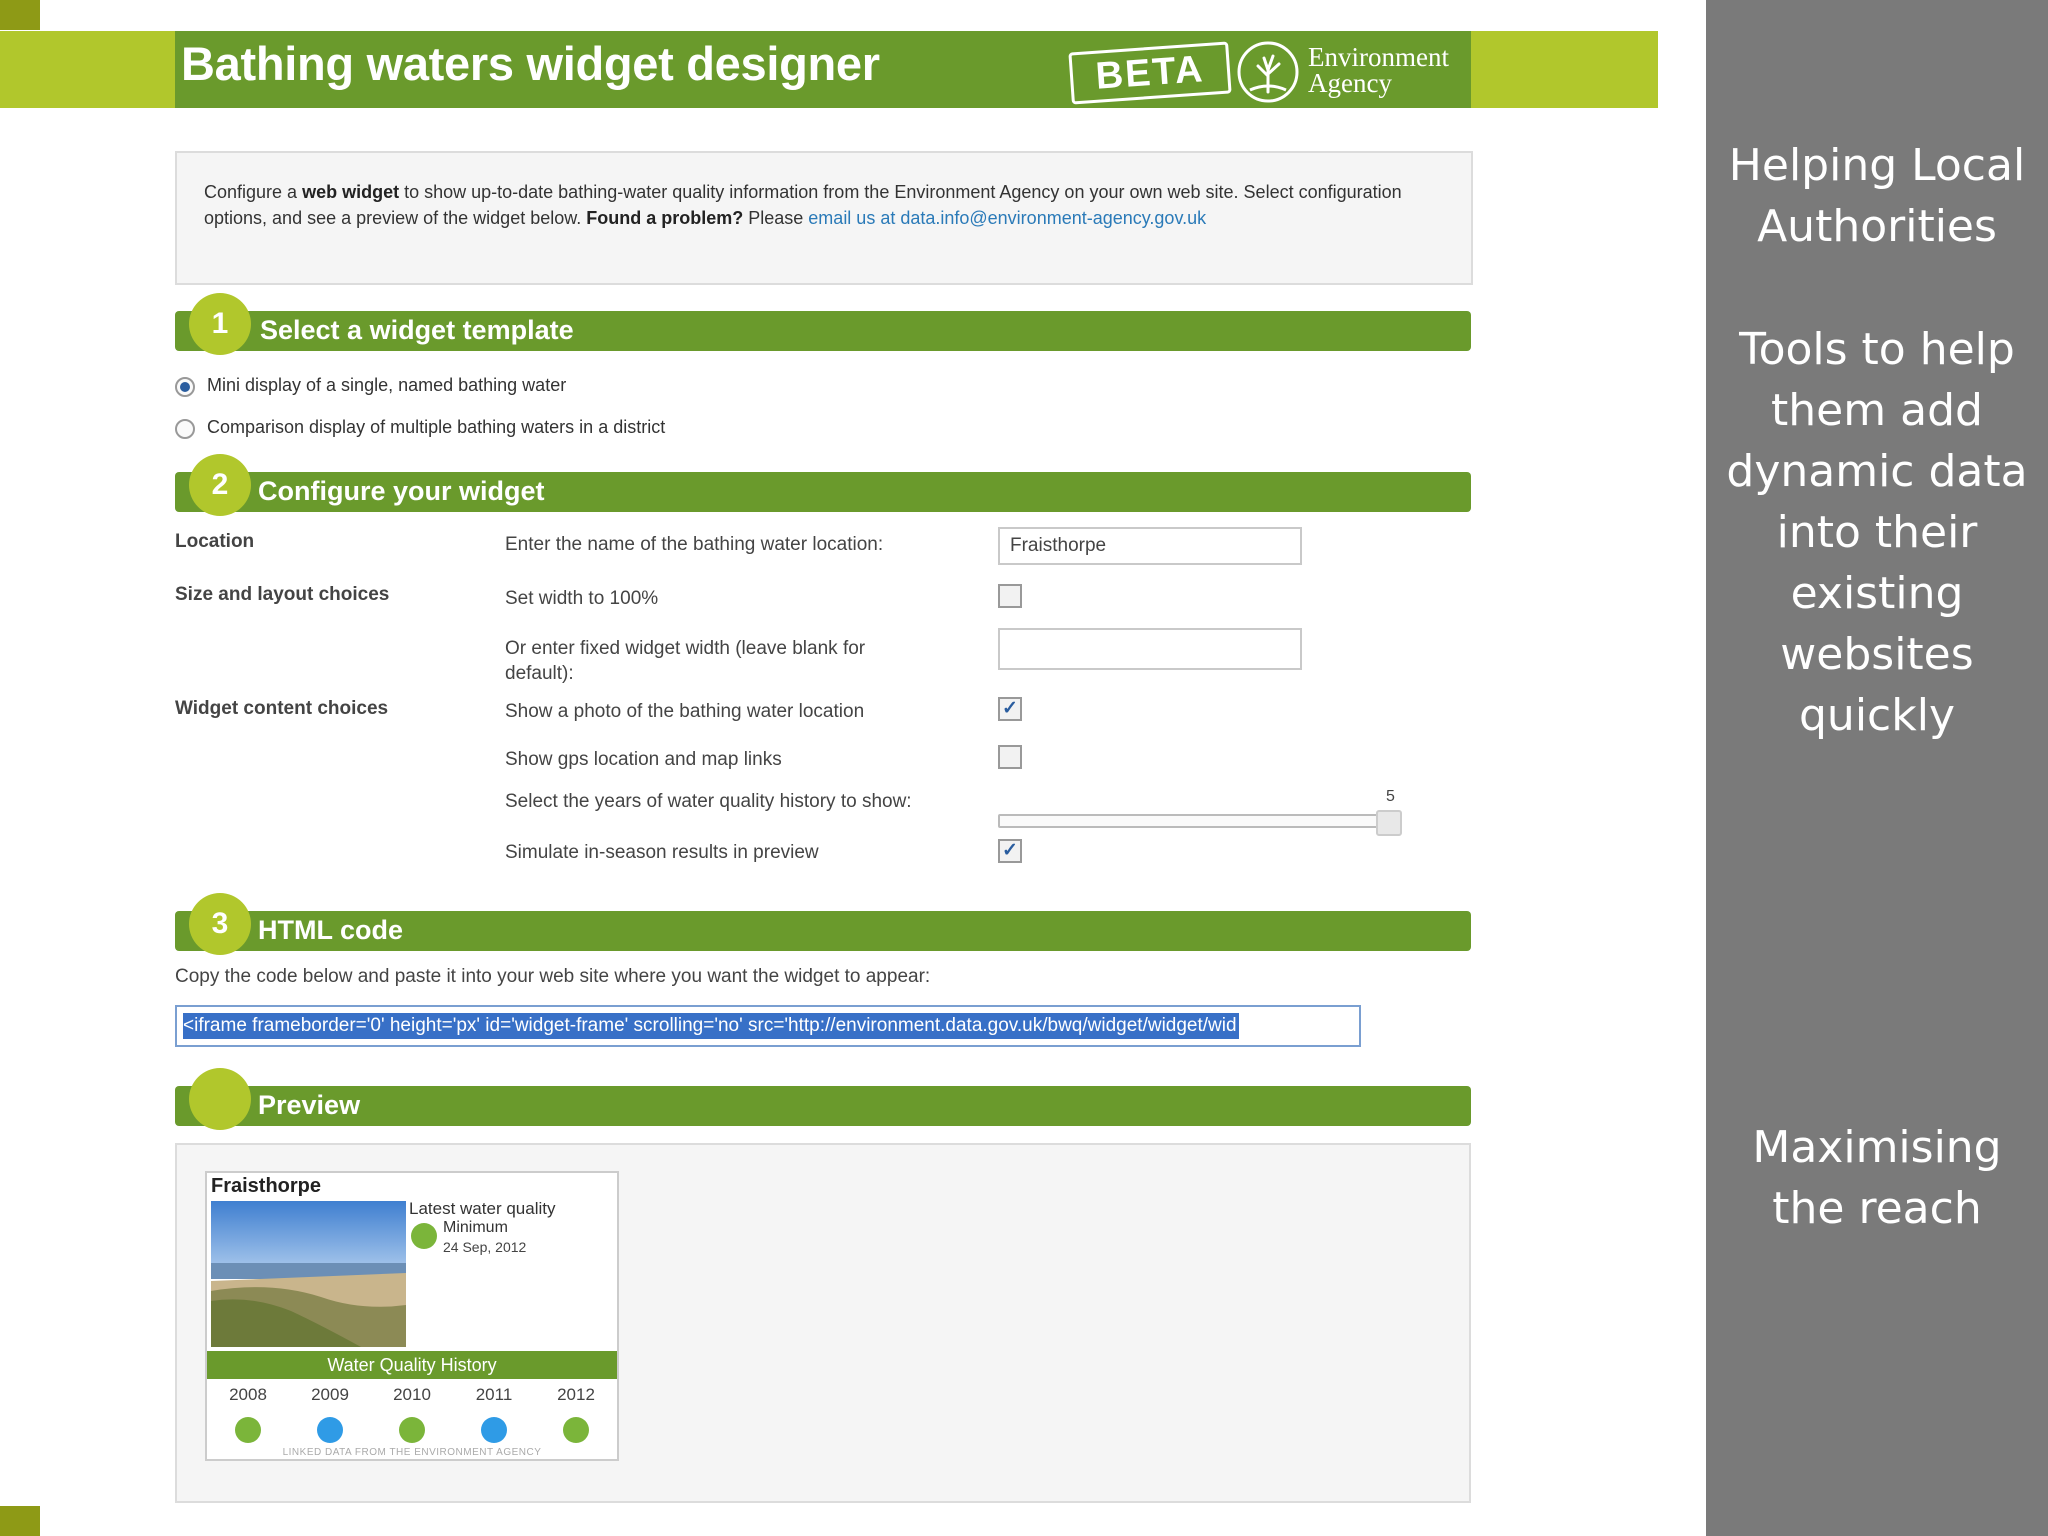 This screenshot has width=2048, height=1536. I want to click on latest-quality-label: Latest water quality, so click(482, 1208).